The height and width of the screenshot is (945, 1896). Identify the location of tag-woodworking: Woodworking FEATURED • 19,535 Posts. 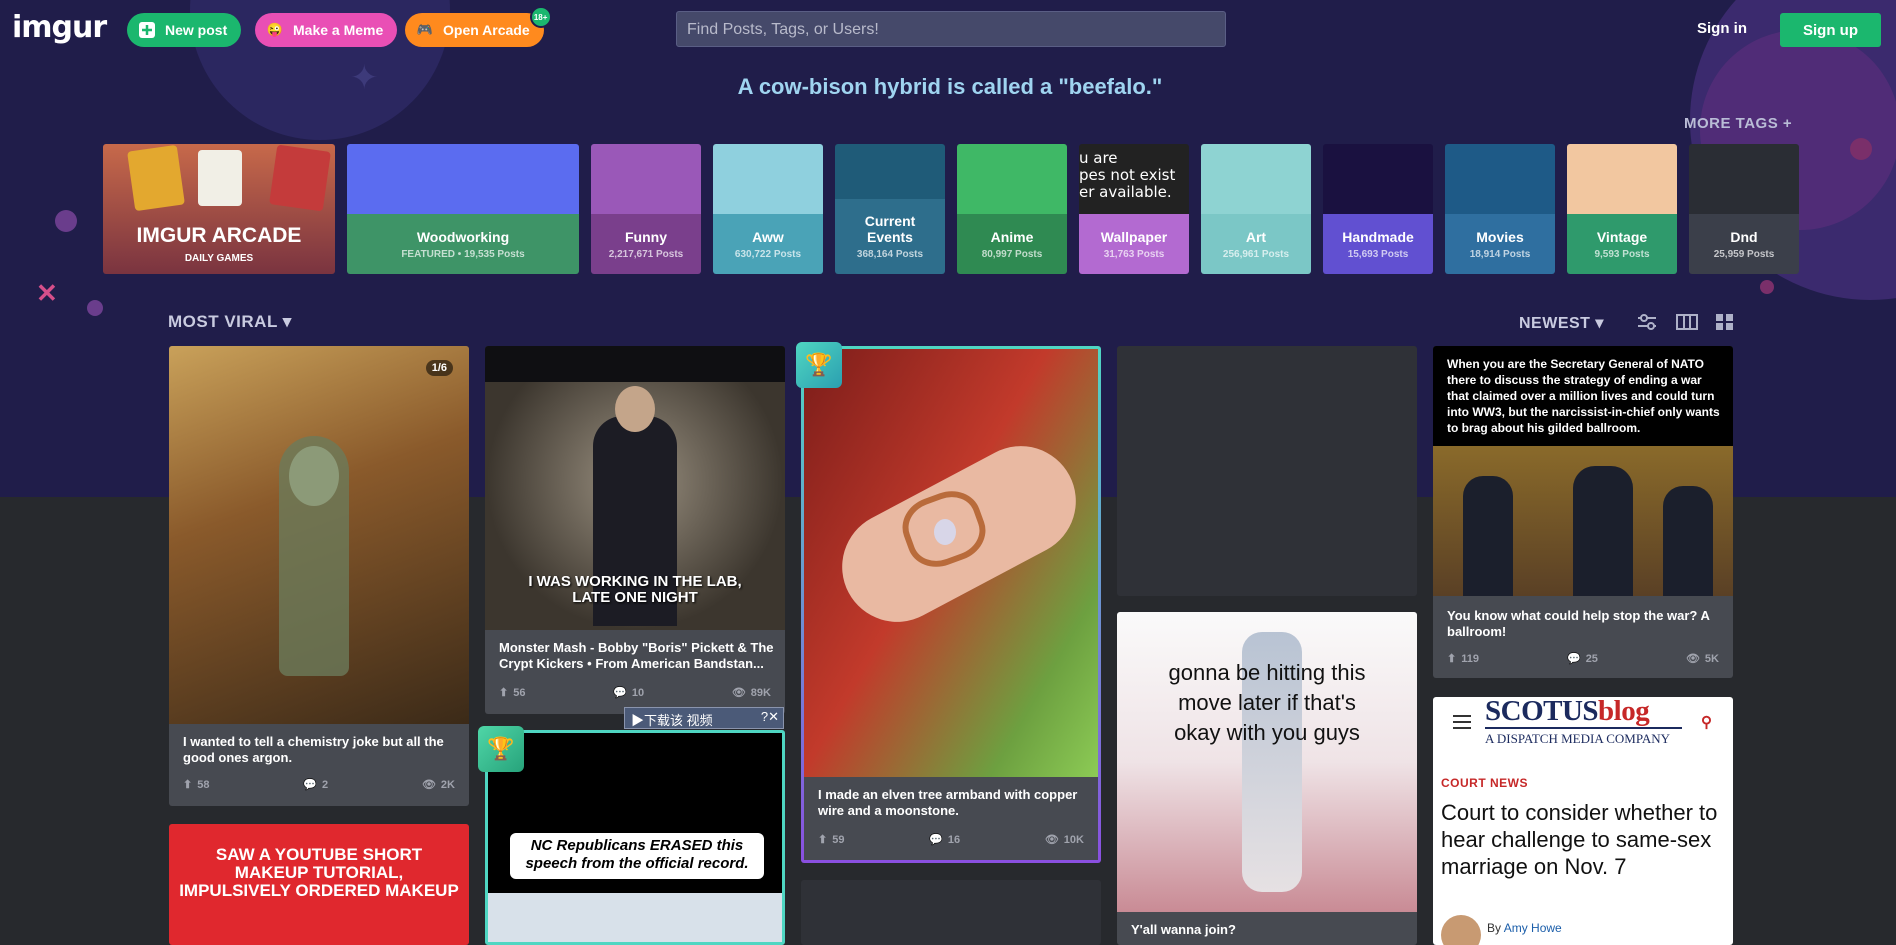
(463, 209).